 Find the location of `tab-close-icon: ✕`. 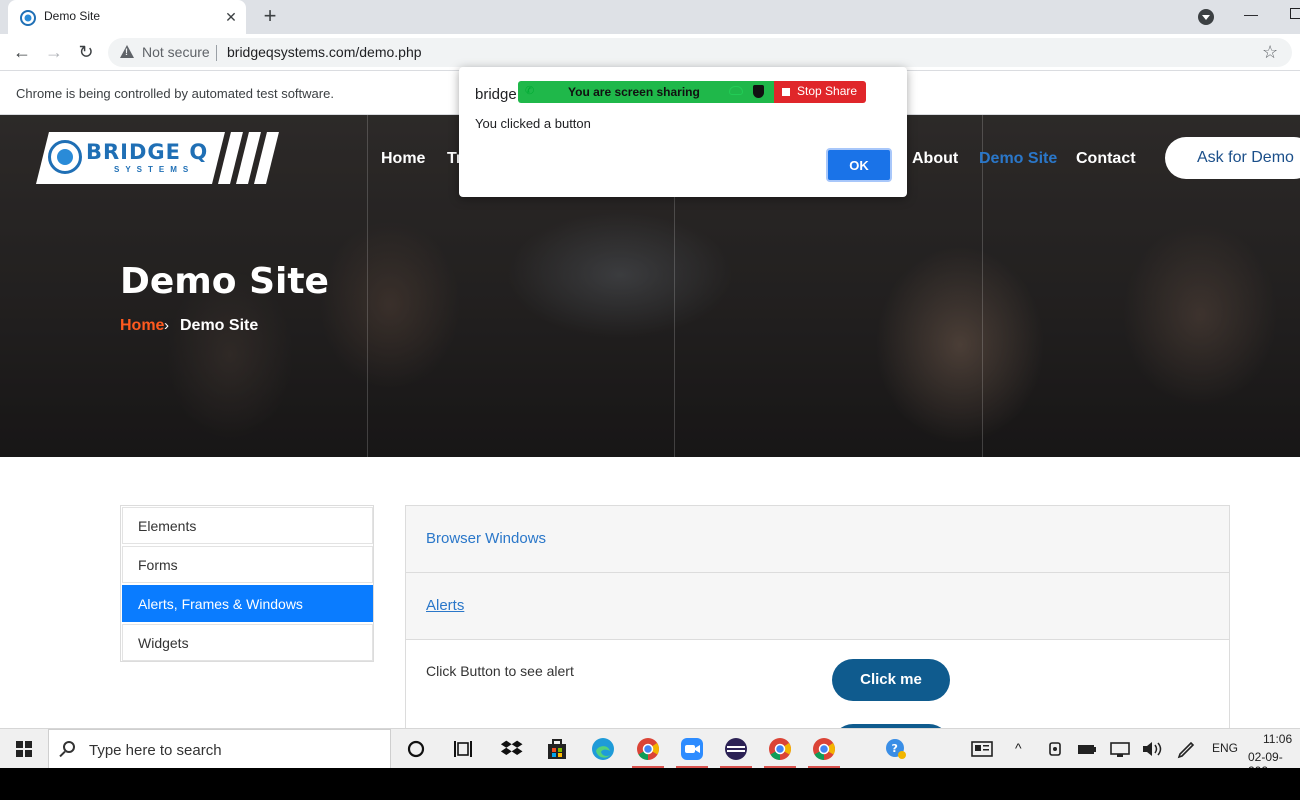

tab-close-icon: ✕ is located at coordinates (231, 17).